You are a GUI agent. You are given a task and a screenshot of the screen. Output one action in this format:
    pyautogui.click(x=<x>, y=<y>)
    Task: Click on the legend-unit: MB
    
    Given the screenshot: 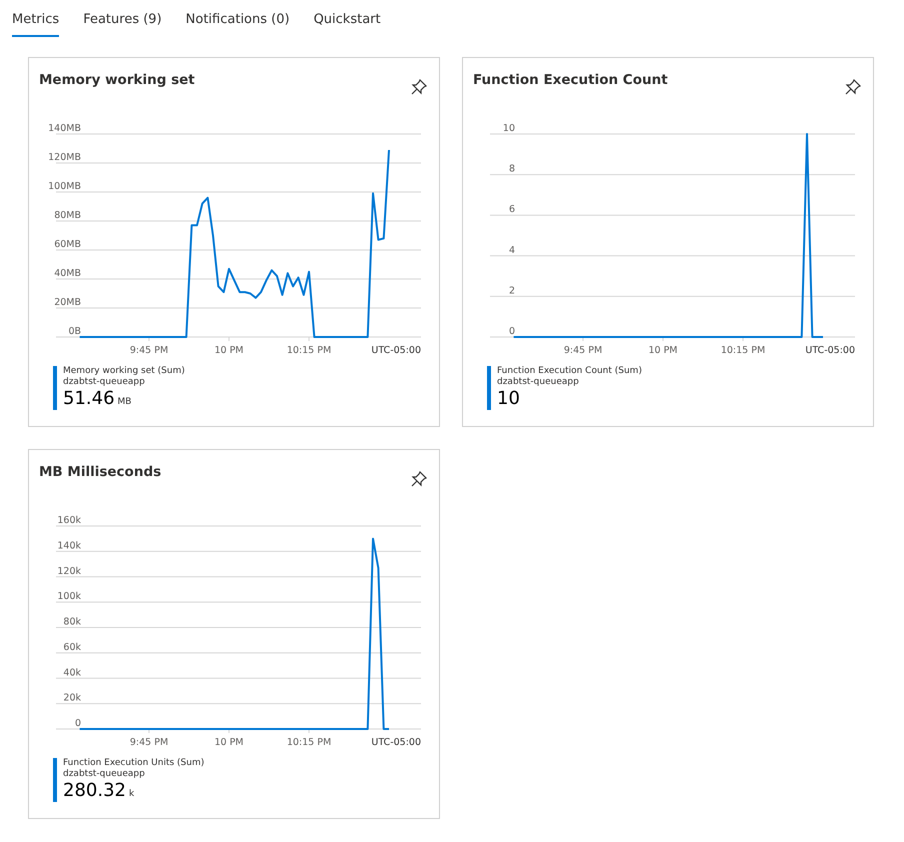 What is the action you would take?
    pyautogui.click(x=125, y=402)
    